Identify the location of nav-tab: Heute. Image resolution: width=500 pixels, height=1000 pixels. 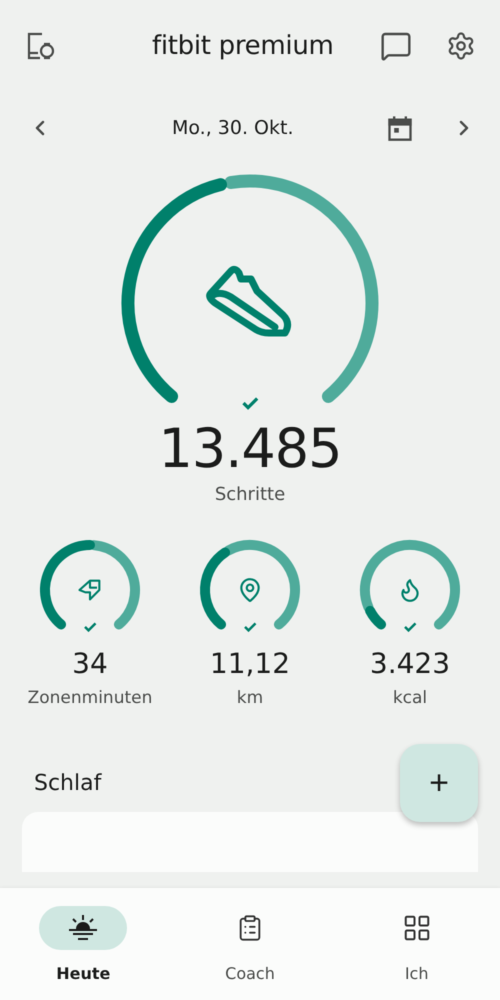
(83, 944).